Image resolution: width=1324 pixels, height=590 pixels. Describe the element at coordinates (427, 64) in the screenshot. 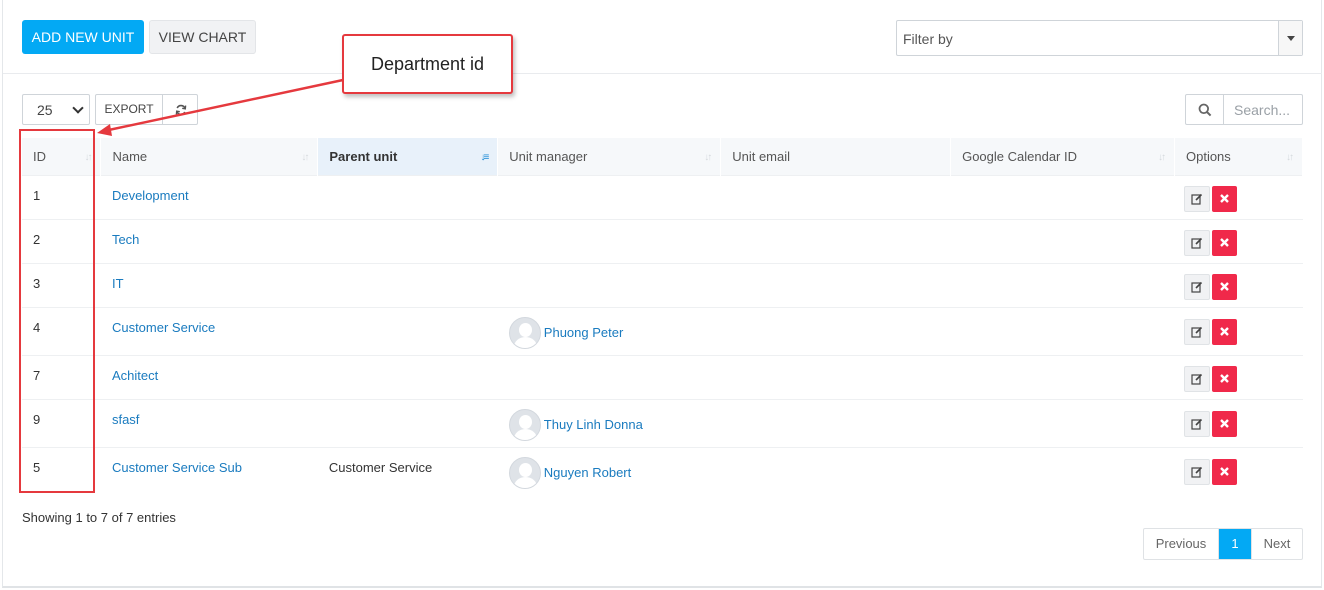

I see `annotation-callout: Department id` at that location.